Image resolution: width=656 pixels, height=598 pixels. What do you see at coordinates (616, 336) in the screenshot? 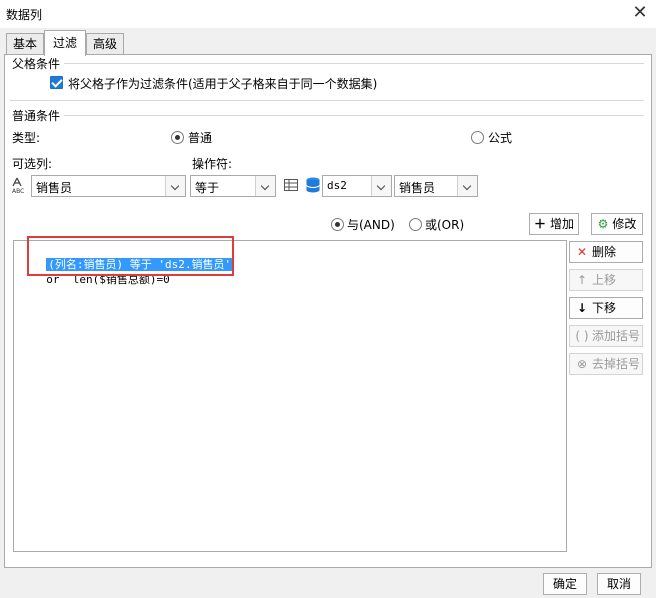
I see `add-bracket-label: 添加括号` at bounding box center [616, 336].